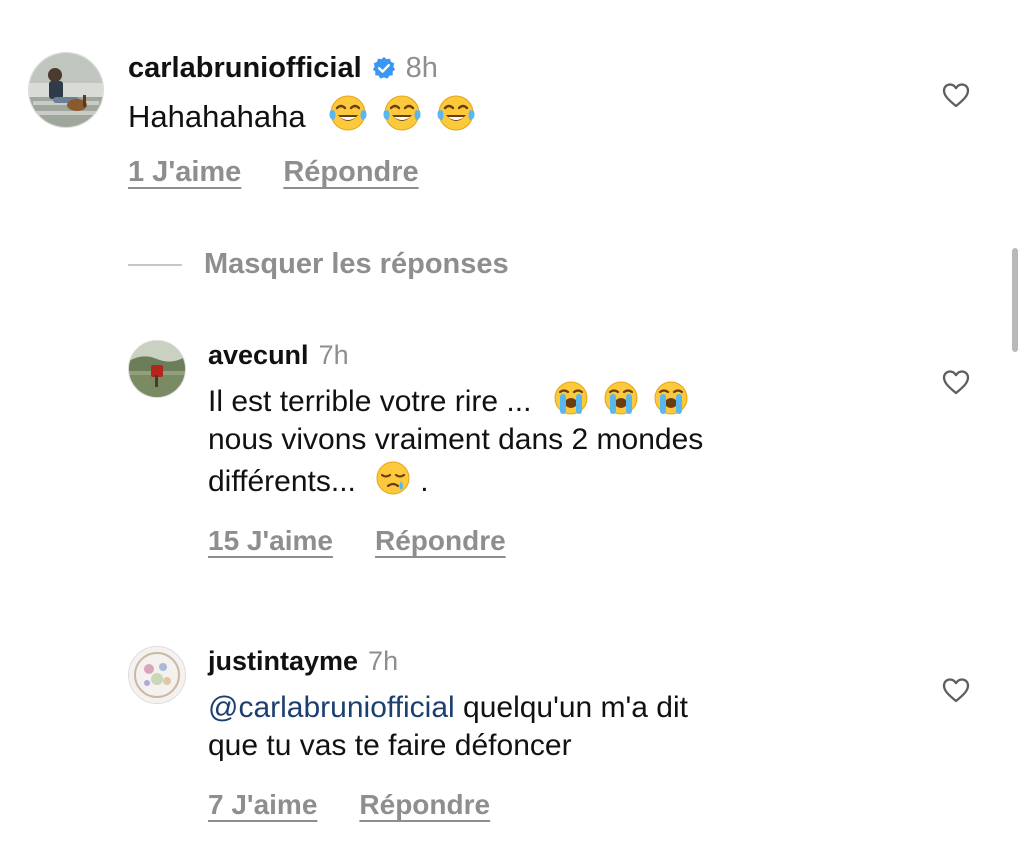 This screenshot has height=864, width=1024. What do you see at coordinates (538, 541) in the screenshot?
I see `comment-actions: 15 J'aime Répondre` at bounding box center [538, 541].